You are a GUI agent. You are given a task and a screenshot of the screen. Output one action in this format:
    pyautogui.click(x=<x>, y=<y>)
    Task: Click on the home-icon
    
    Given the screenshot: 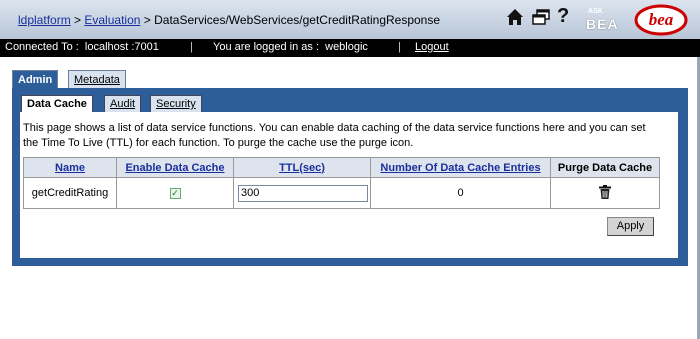 What is the action you would take?
    pyautogui.click(x=515, y=17)
    